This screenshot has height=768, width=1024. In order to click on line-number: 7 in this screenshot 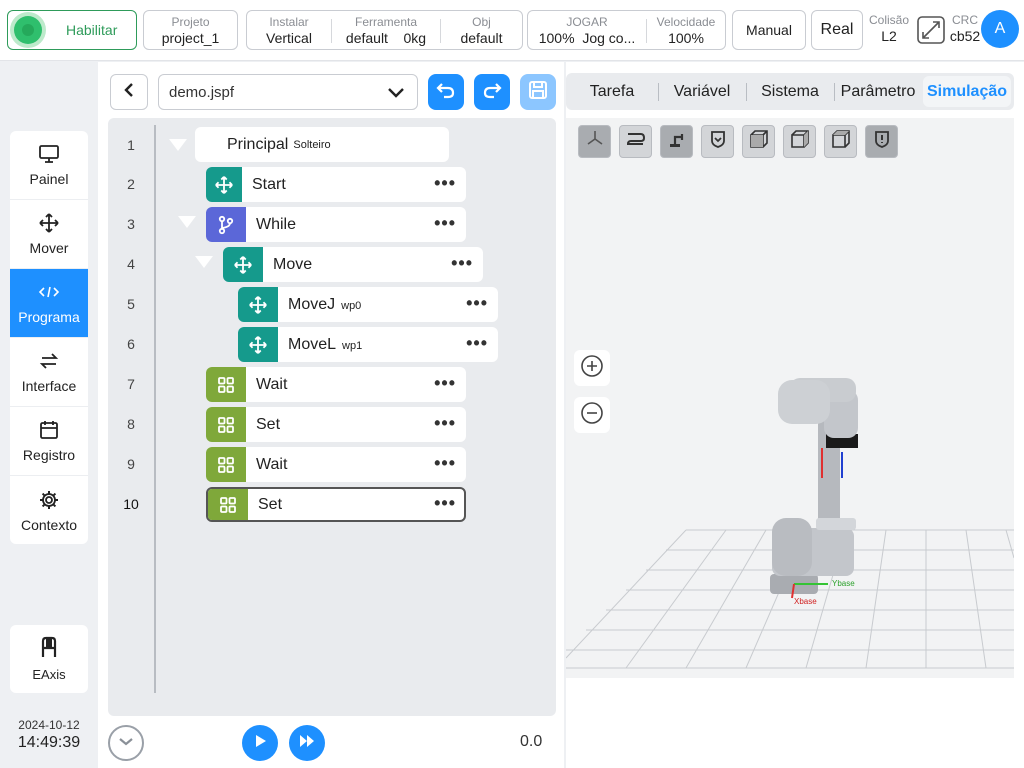, I will do `click(131, 384)`.